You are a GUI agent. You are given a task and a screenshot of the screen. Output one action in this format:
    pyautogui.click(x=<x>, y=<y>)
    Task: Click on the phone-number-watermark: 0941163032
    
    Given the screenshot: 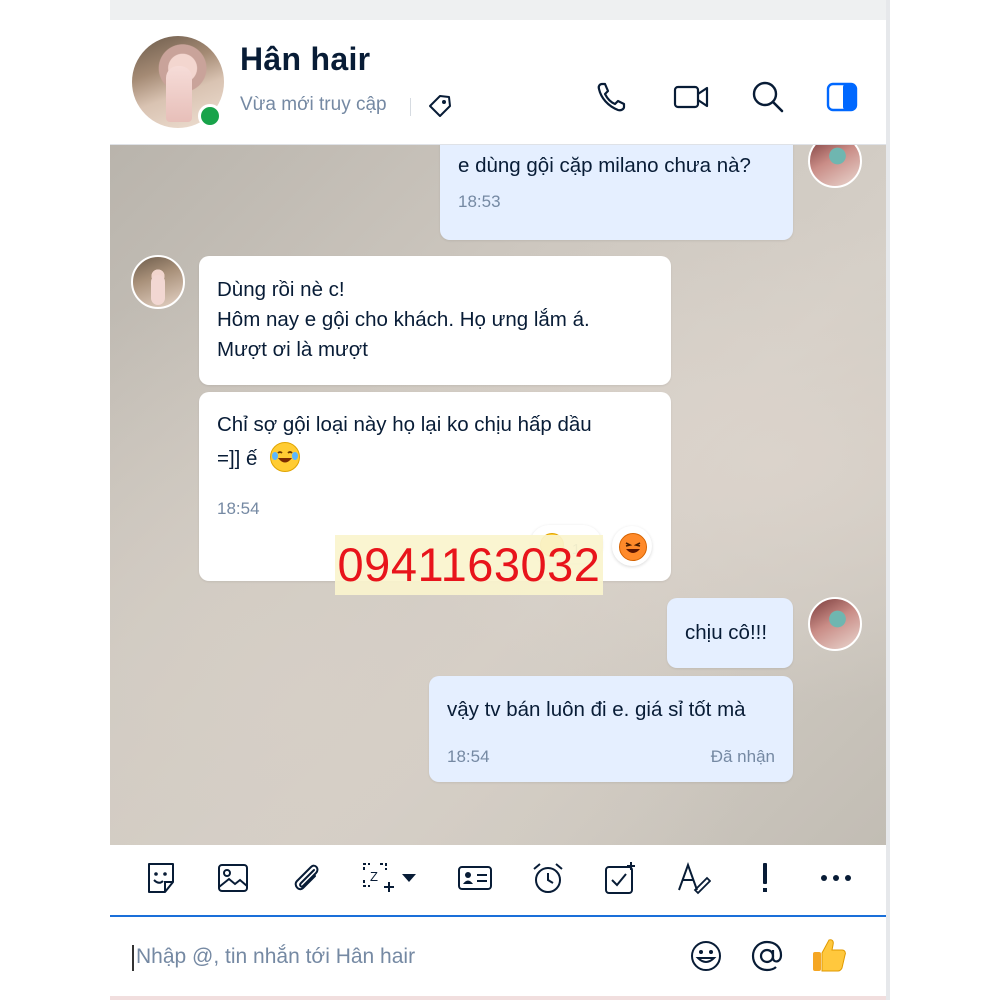 What is the action you would take?
    pyautogui.click(x=469, y=565)
    